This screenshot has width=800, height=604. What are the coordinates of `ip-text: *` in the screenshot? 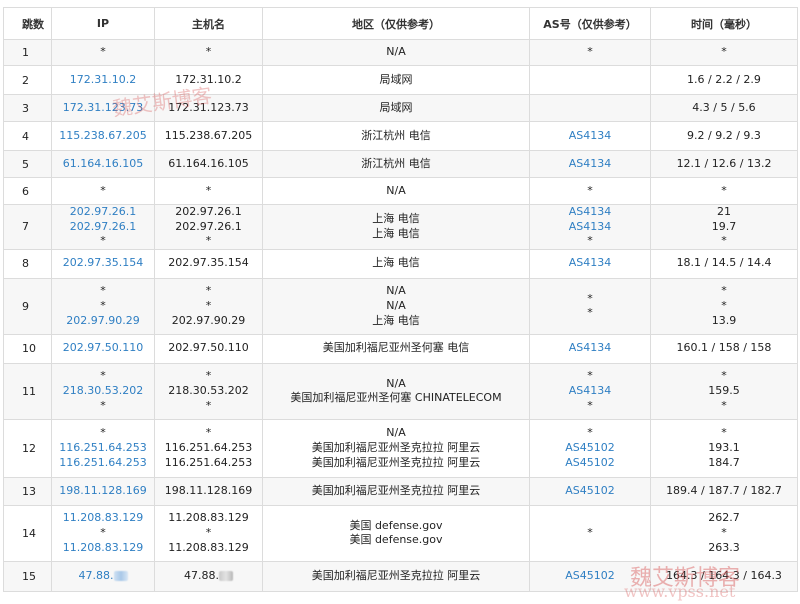 It's located at (103, 52).